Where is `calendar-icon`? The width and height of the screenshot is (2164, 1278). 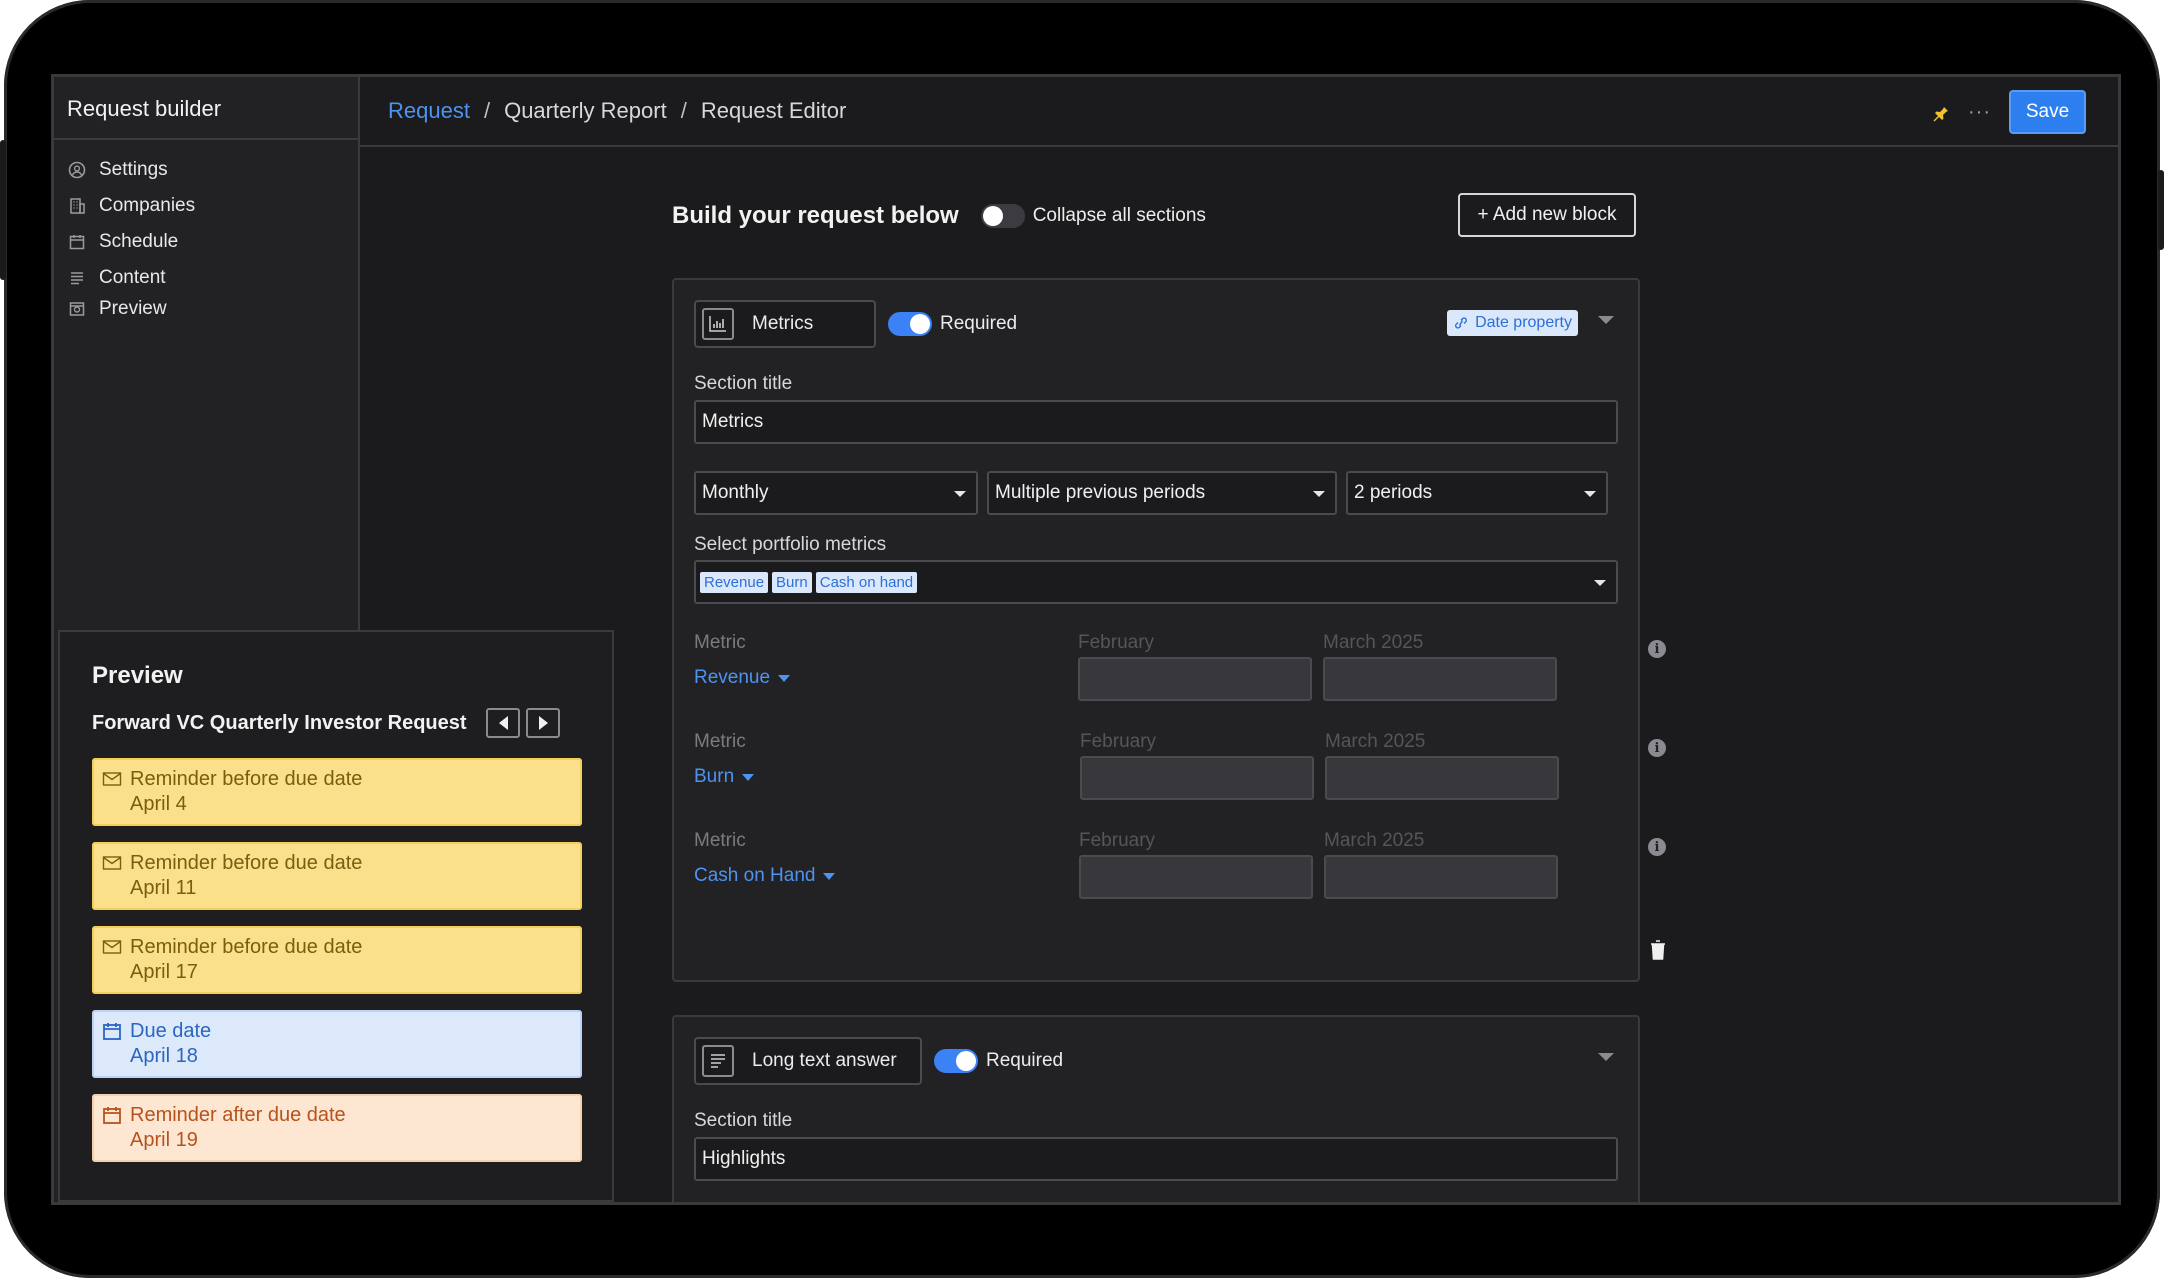 calendar-icon is located at coordinates (77, 242).